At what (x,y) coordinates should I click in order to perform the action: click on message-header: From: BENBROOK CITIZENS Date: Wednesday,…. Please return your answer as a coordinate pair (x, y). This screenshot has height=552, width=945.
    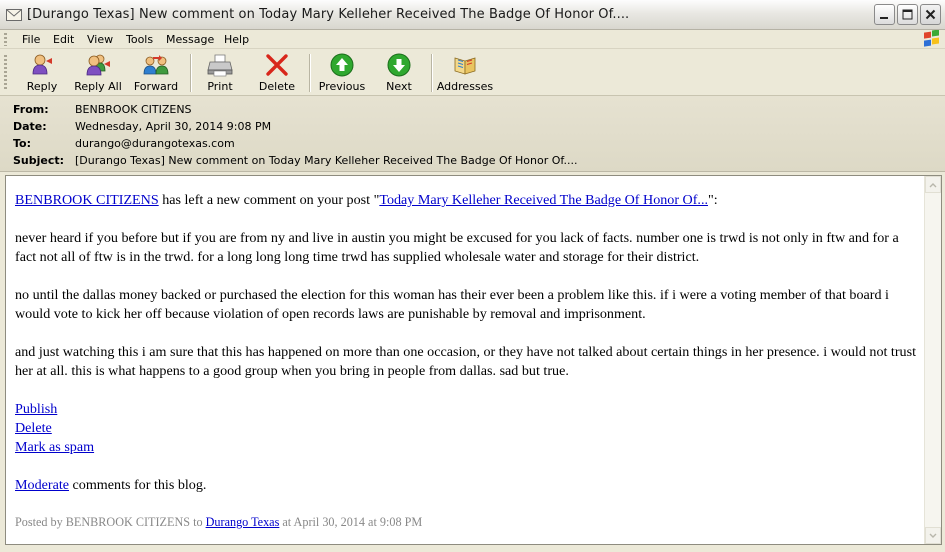
    Looking at the image, I should click on (472, 134).